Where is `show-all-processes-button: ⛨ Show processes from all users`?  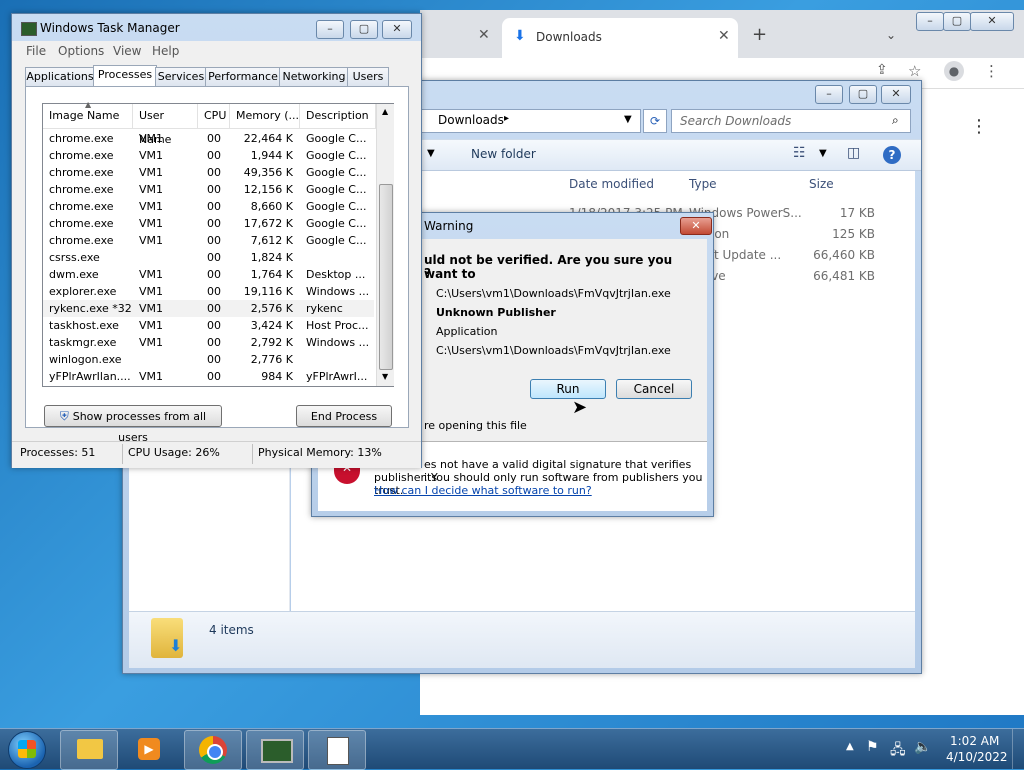 show-all-processes-button: ⛨ Show processes from all users is located at coordinates (133, 424).